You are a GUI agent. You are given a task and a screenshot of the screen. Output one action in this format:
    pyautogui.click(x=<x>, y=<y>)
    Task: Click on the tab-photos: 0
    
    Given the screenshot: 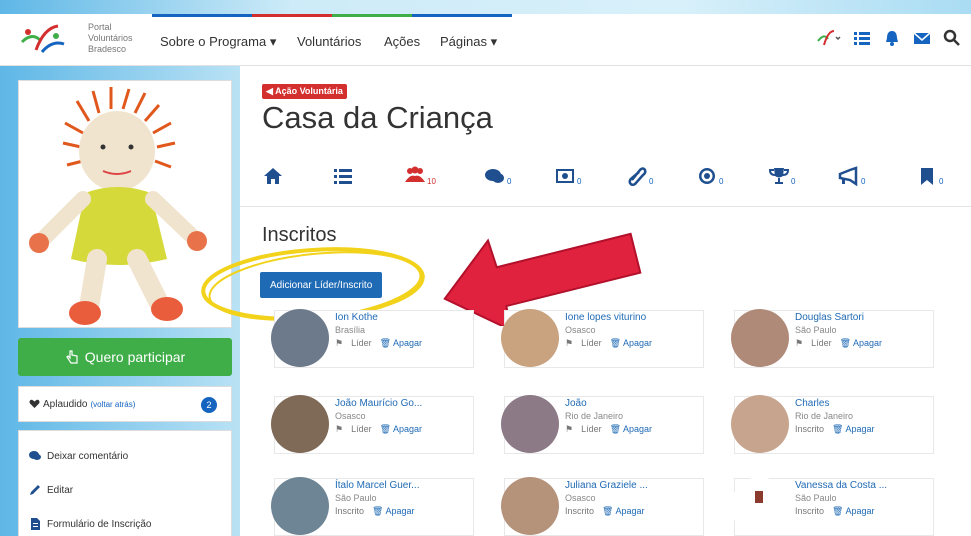 What is the action you would take?
    pyautogui.click(x=567, y=176)
    